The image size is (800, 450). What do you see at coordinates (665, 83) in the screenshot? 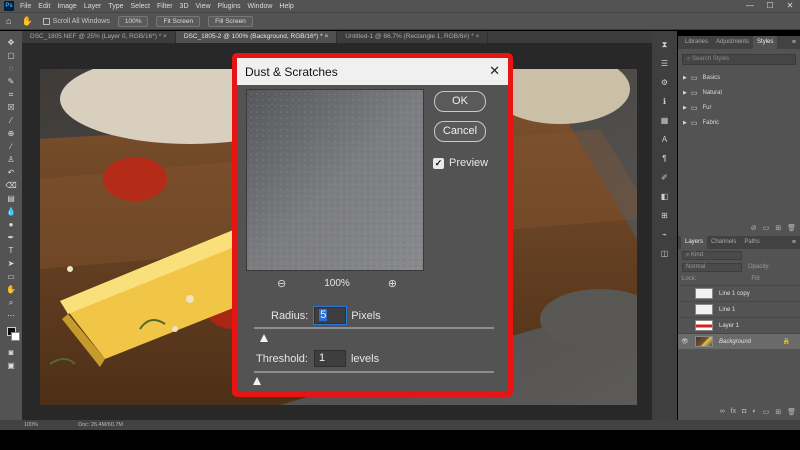
I see `adjust-panel-icon: ⚙` at bounding box center [665, 83].